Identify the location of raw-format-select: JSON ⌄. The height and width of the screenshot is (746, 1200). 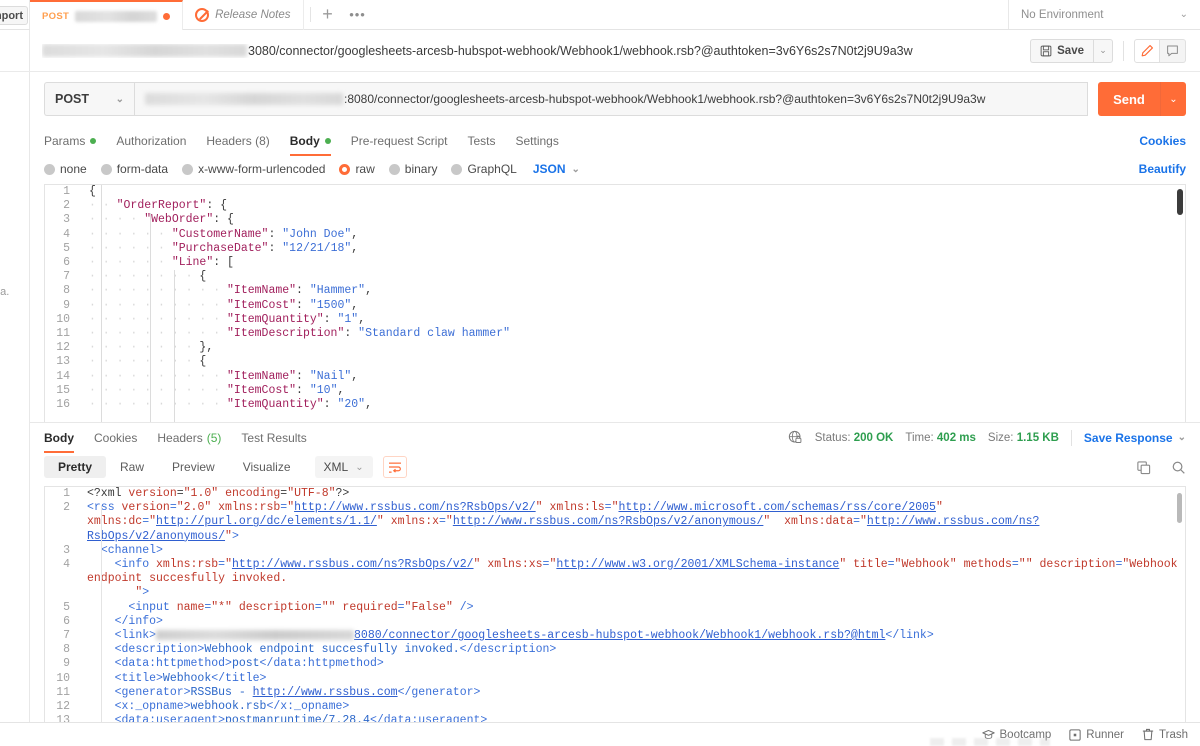
(556, 169).